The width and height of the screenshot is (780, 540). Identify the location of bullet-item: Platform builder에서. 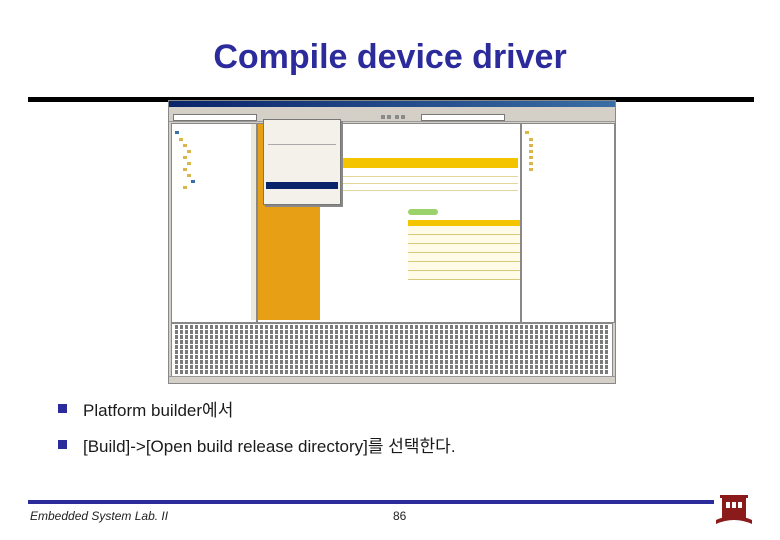
(257, 408).